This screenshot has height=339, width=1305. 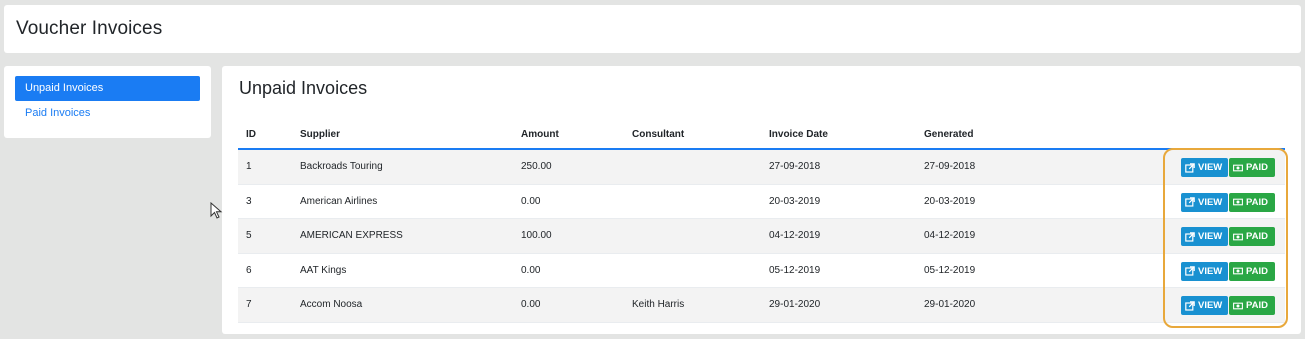 I want to click on cell-amount: 250.00, so click(x=536, y=166).